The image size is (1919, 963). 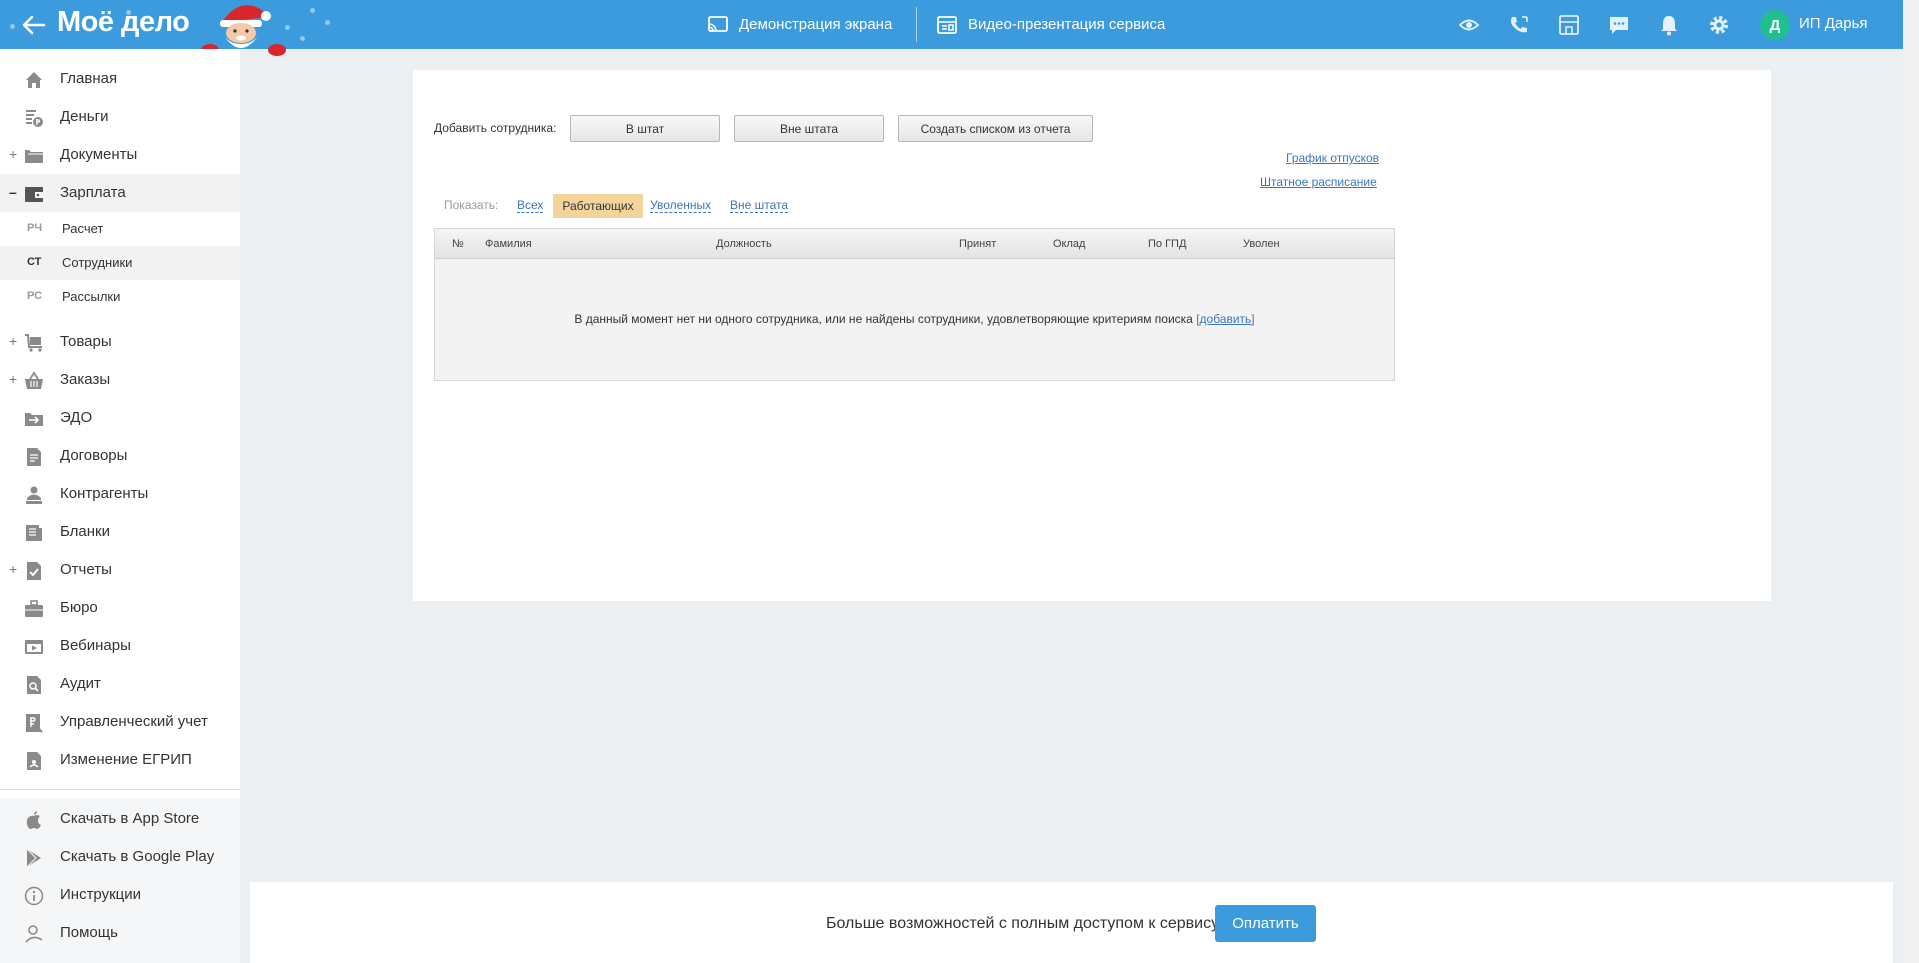 I want to click on sidebar-item-goods: + Товары, so click(x=120, y=342).